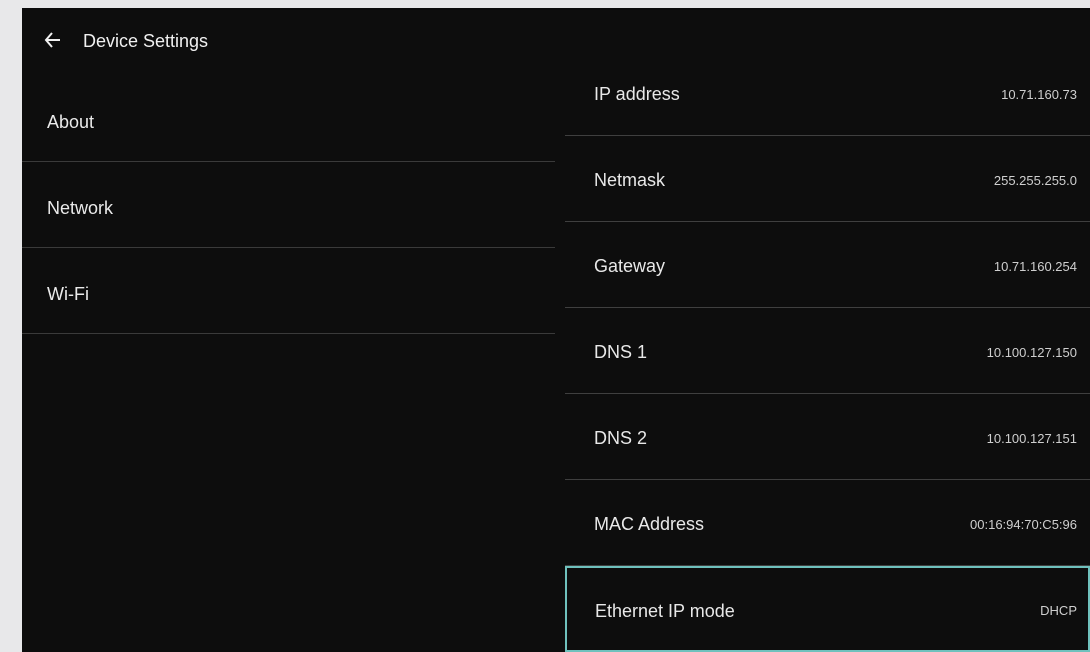 The height and width of the screenshot is (652, 1090). Describe the element at coordinates (80, 208) in the screenshot. I see `sidebar-item-label: Network` at that location.